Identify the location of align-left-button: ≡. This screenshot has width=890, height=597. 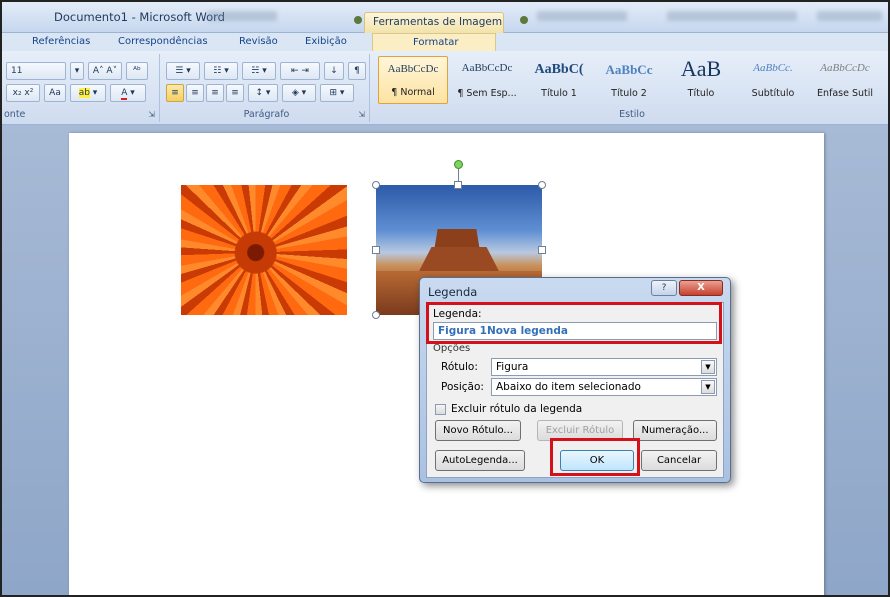
(175, 93).